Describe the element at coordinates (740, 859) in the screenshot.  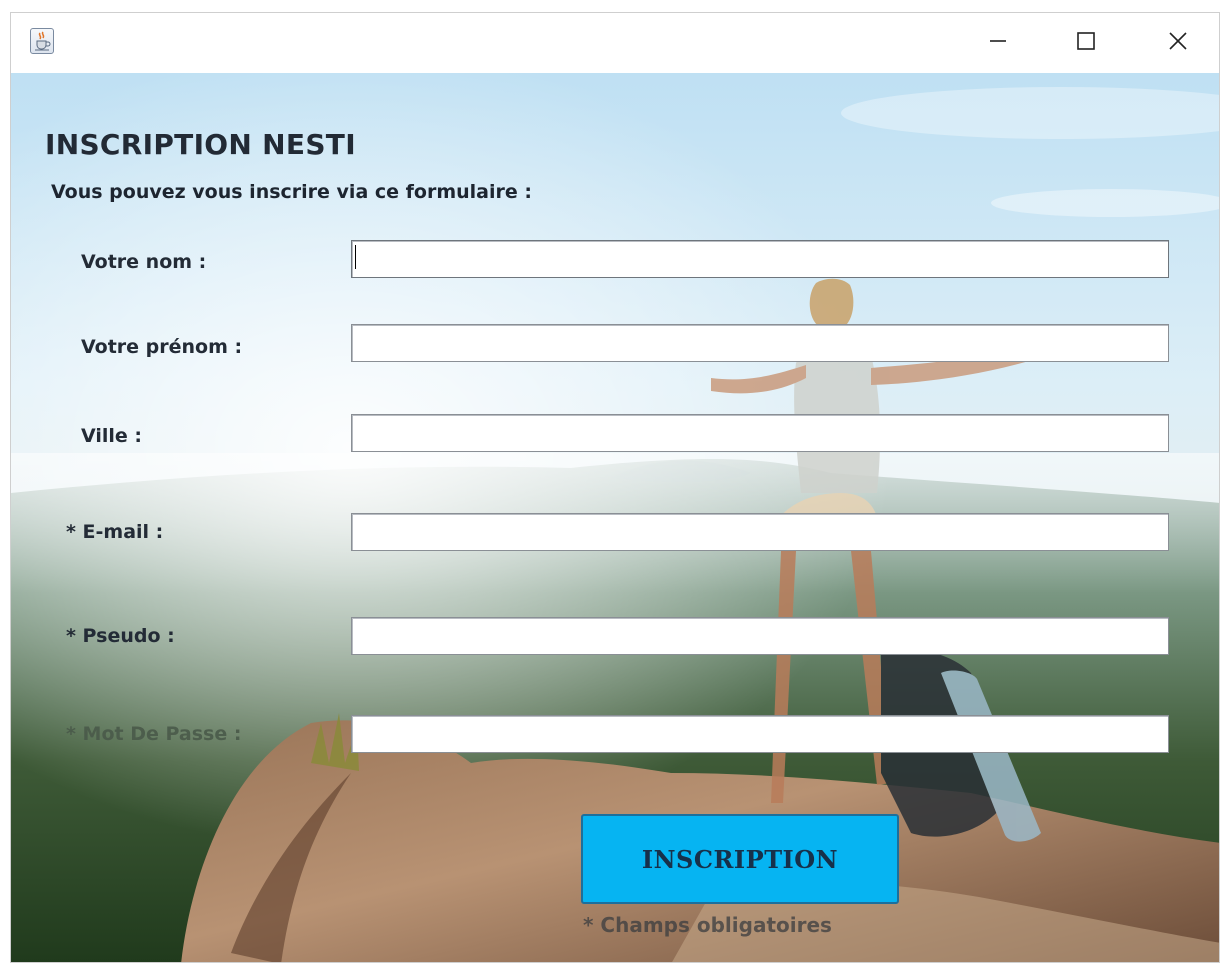
I see `inscription-button: INSCRIPTION` at that location.